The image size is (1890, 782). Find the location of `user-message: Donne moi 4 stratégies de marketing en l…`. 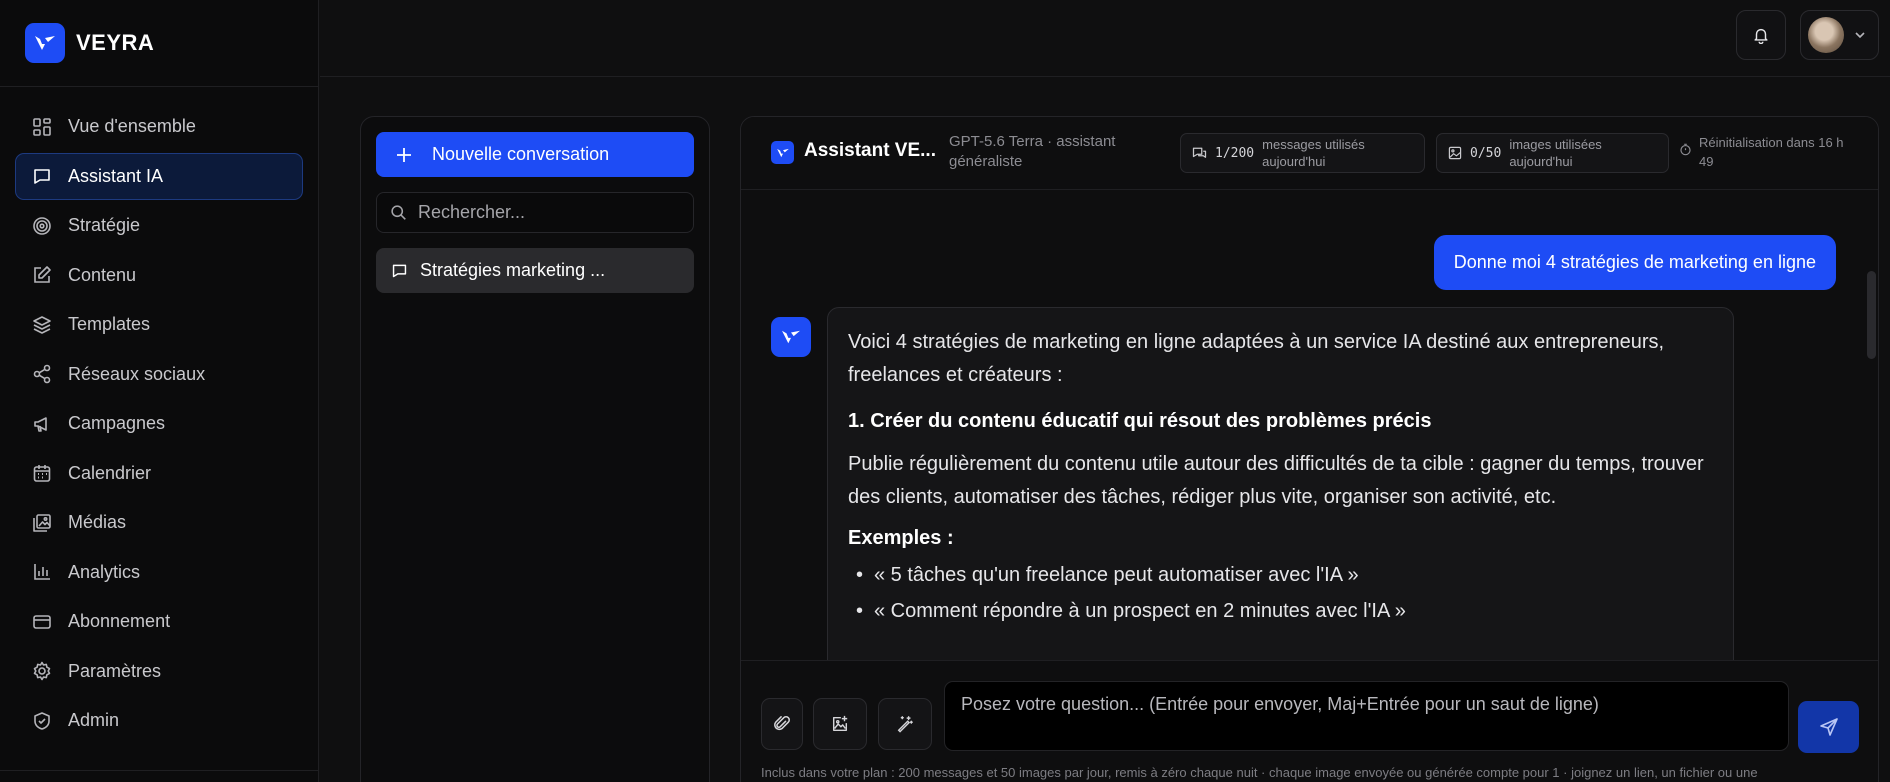

user-message: Donne moi 4 stratégies de marketing en l… is located at coordinates (1634, 262).